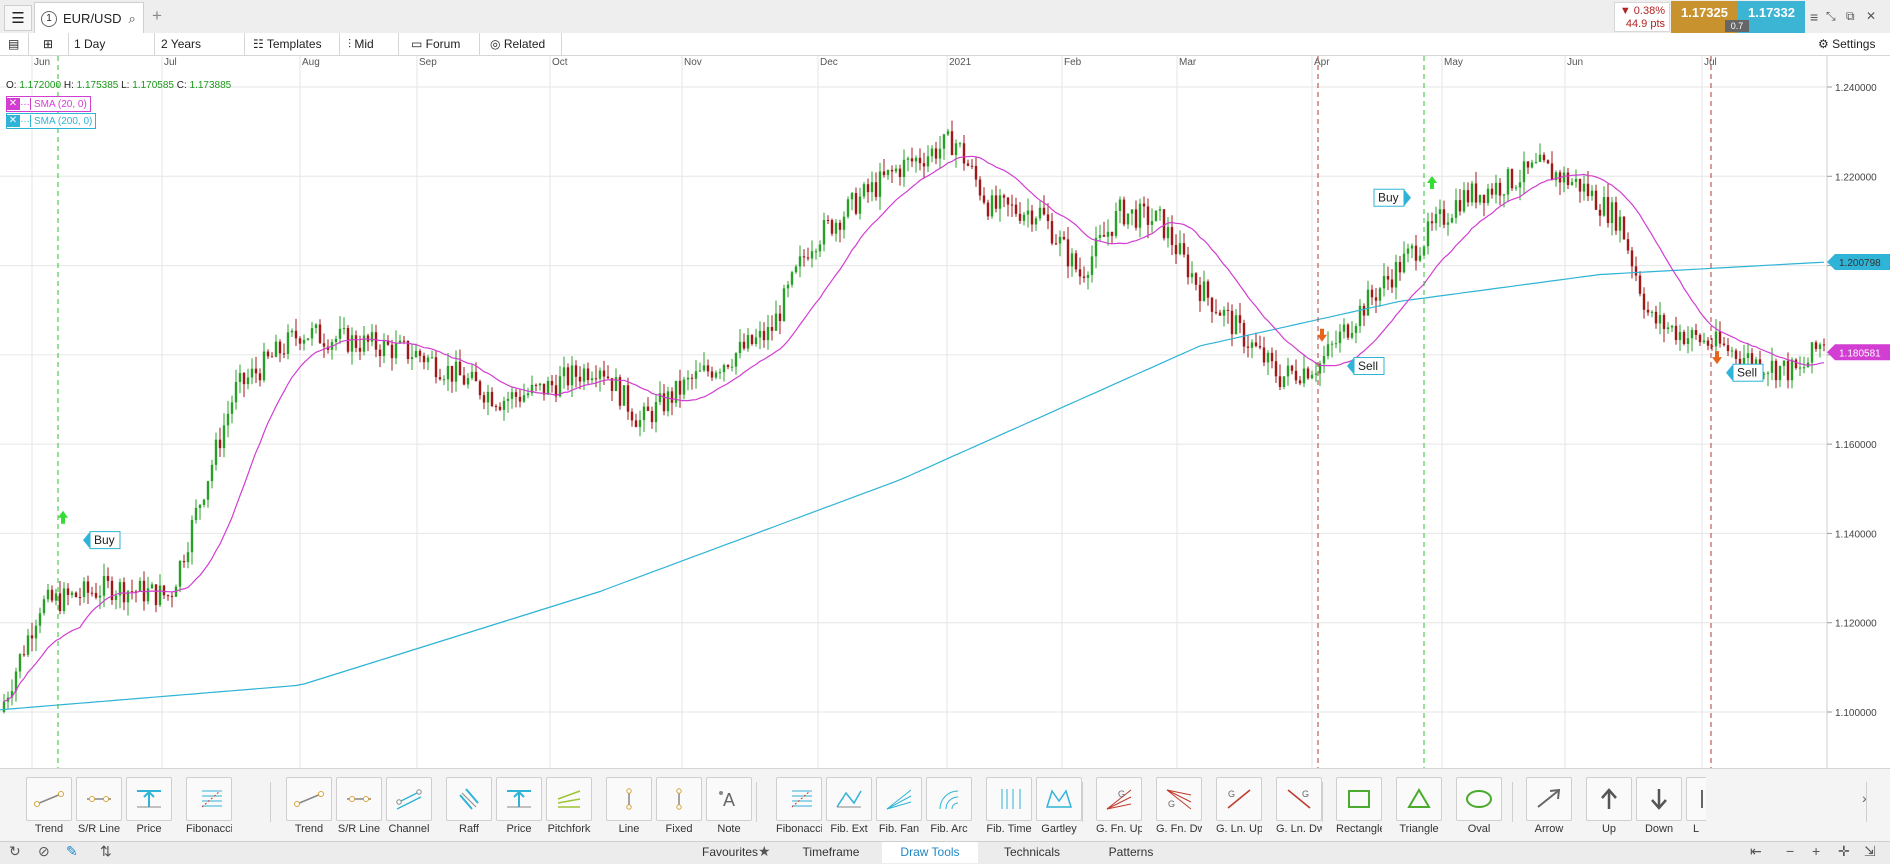 Image resolution: width=1890 pixels, height=864 pixels. What do you see at coordinates (1179, 806) in the screenshot?
I see `tool-gann-fan-down: G G. Fn. Dwn` at bounding box center [1179, 806].